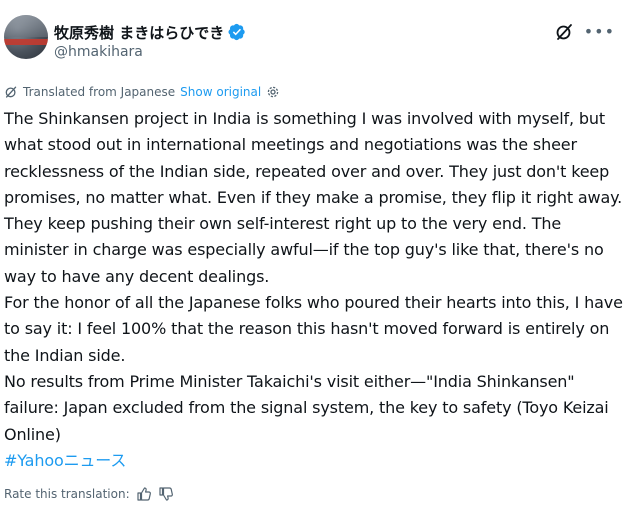  I want to click on avatar-train-band, so click(26, 42).